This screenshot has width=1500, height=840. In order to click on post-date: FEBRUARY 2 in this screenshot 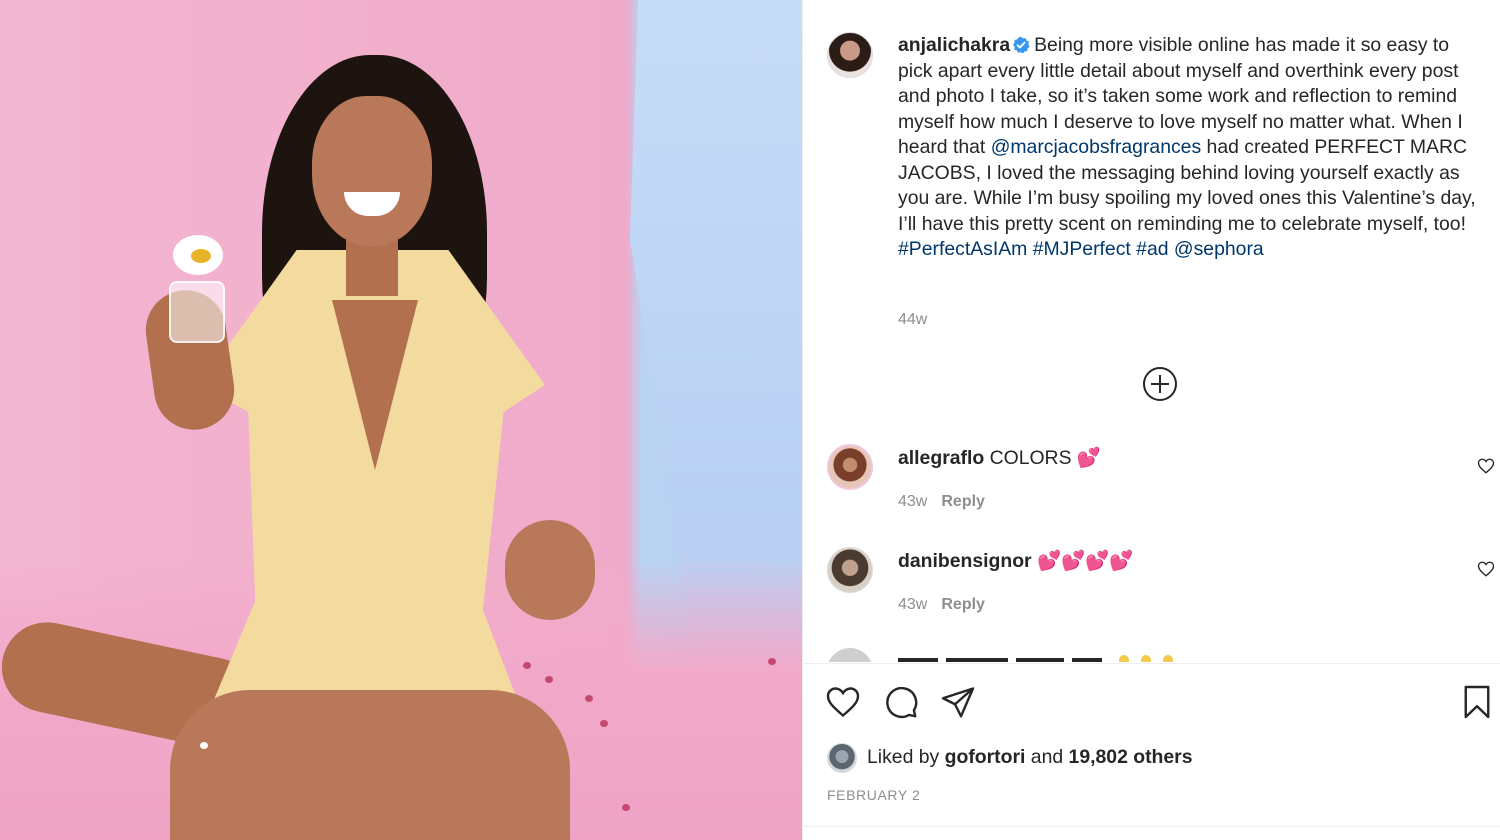, I will do `click(873, 795)`.